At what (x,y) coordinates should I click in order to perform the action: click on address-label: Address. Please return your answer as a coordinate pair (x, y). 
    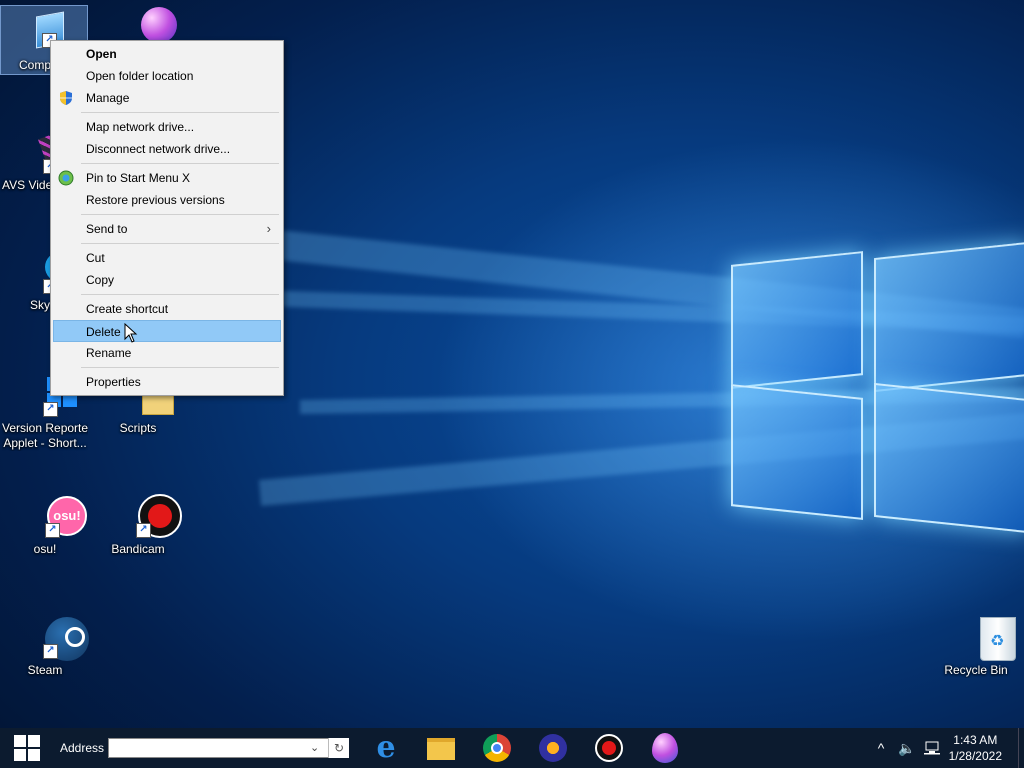
    Looking at the image, I should click on (82, 748).